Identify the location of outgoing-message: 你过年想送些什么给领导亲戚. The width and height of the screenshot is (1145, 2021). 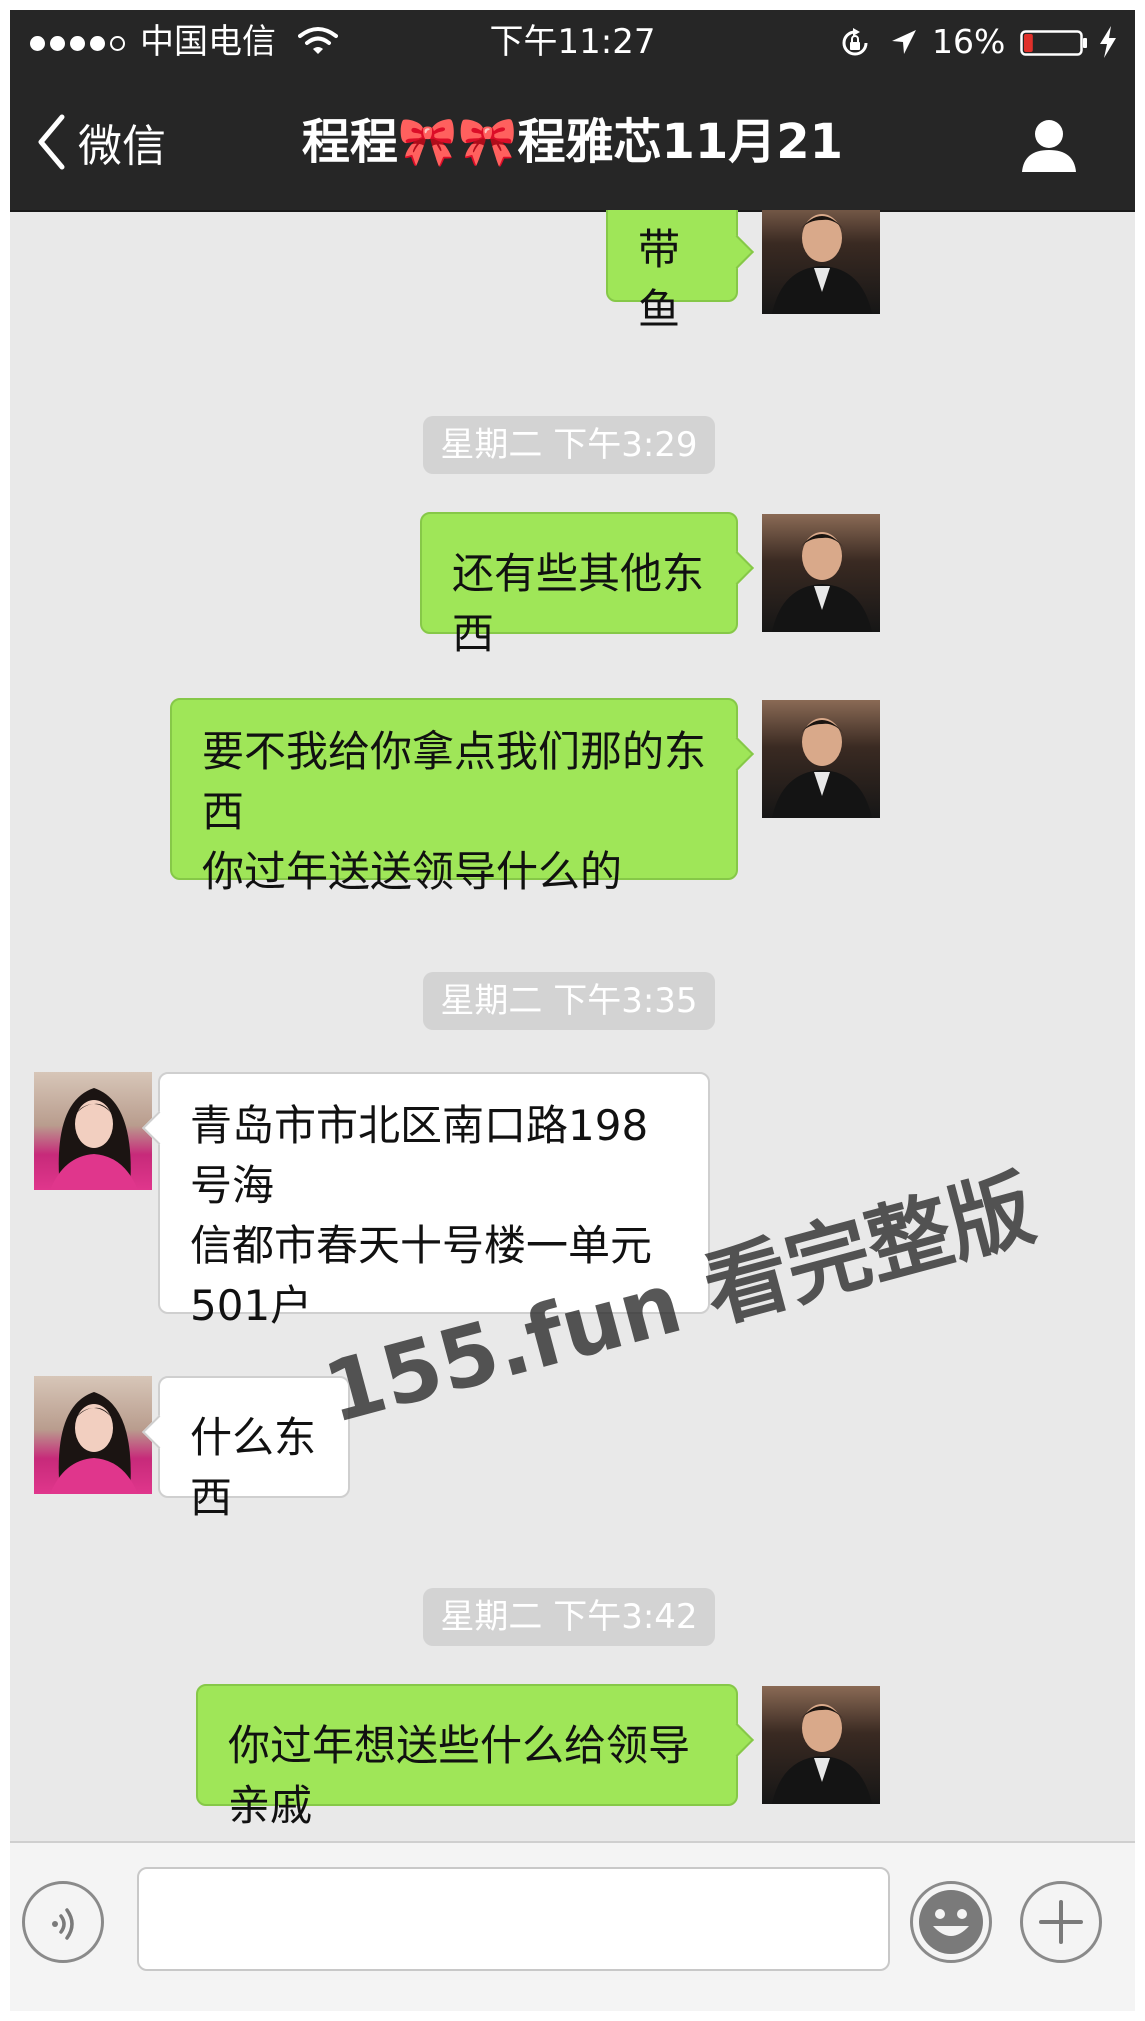
(475, 1757).